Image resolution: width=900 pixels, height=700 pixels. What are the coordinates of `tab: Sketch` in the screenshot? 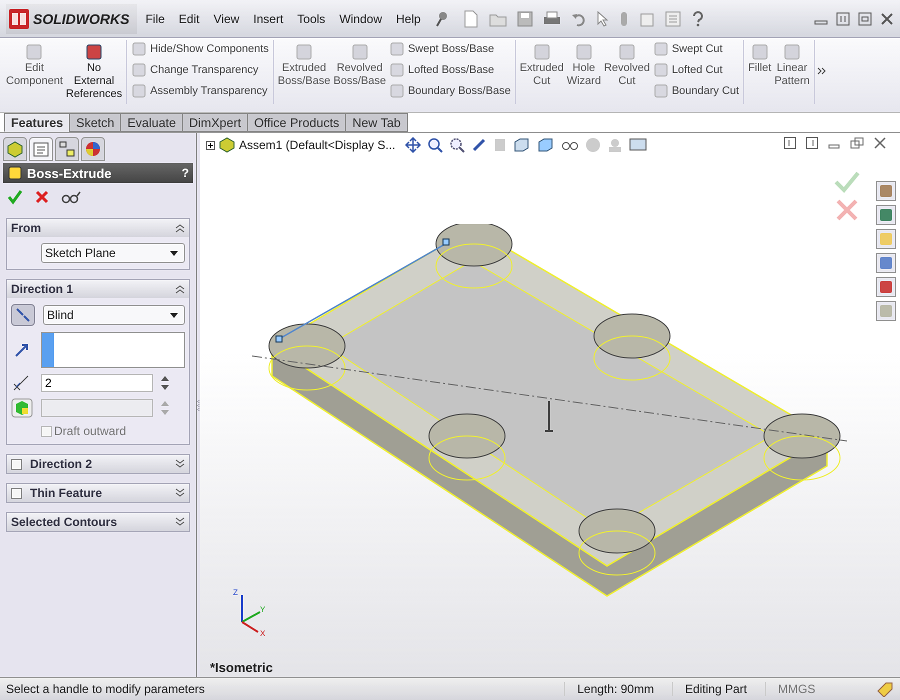 It's located at (95, 122).